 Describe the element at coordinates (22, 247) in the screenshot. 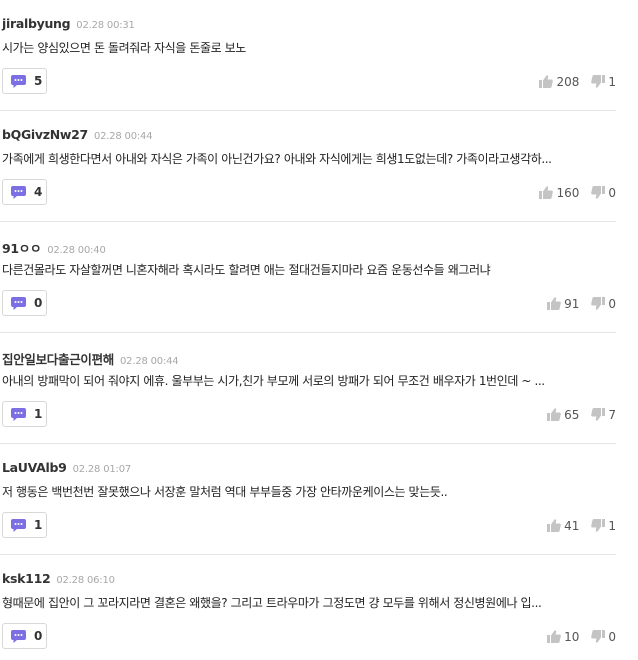

I see `comment-username: 91ㅇㅇ` at that location.